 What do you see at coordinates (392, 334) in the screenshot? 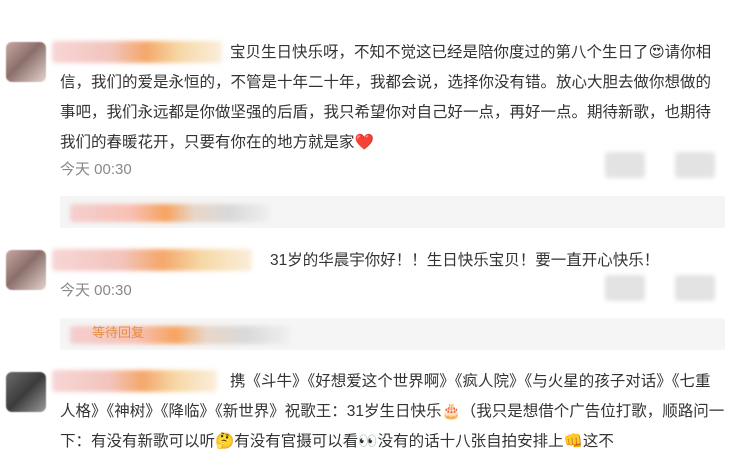
I see `reply-preview: 等待回复` at bounding box center [392, 334].